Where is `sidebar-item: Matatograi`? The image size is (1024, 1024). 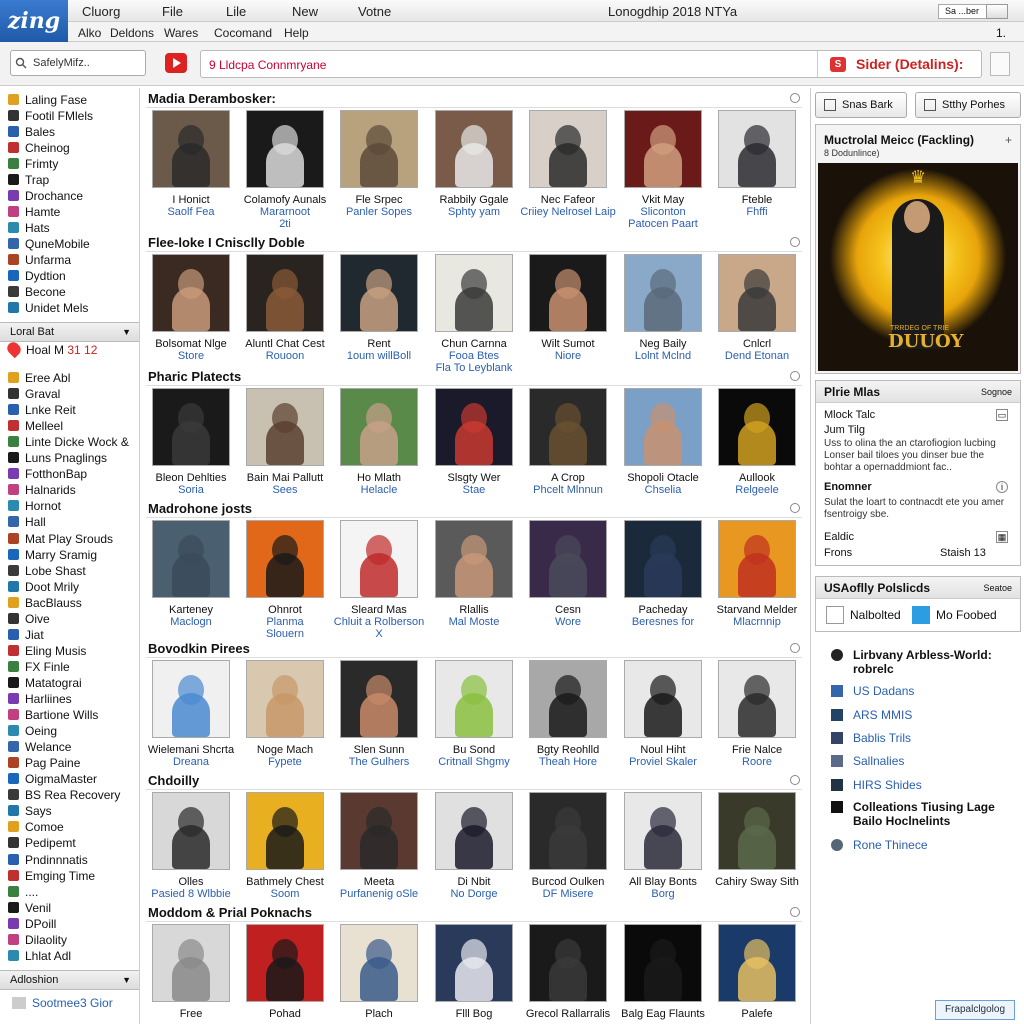
sidebar-item: Matatograi is located at coordinates (45, 683).